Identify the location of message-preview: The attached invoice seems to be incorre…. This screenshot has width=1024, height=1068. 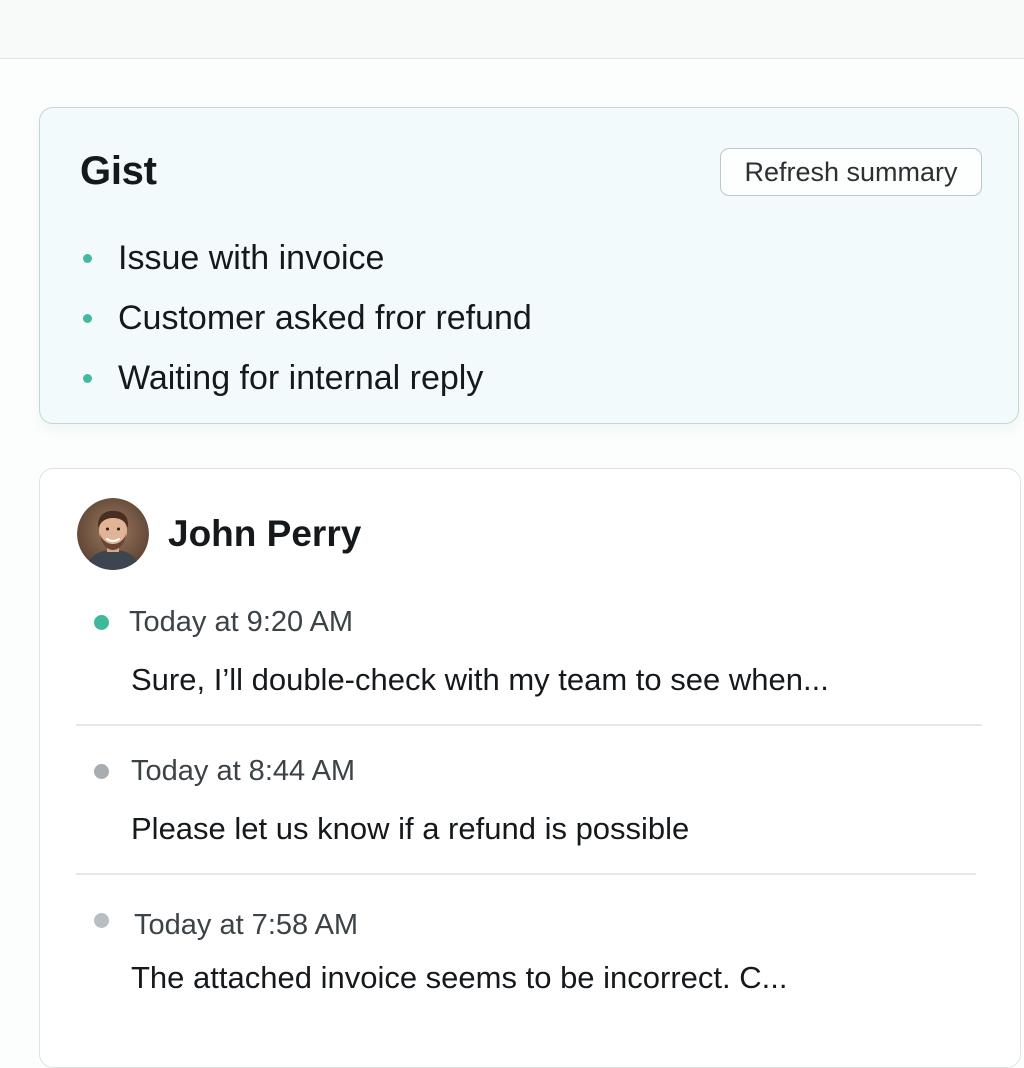
(459, 977).